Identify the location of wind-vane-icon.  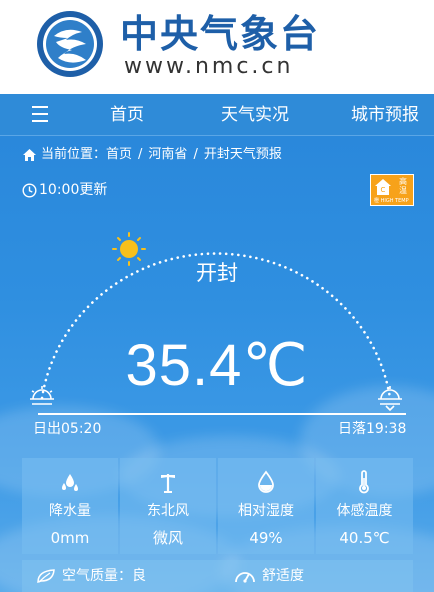
(168, 483).